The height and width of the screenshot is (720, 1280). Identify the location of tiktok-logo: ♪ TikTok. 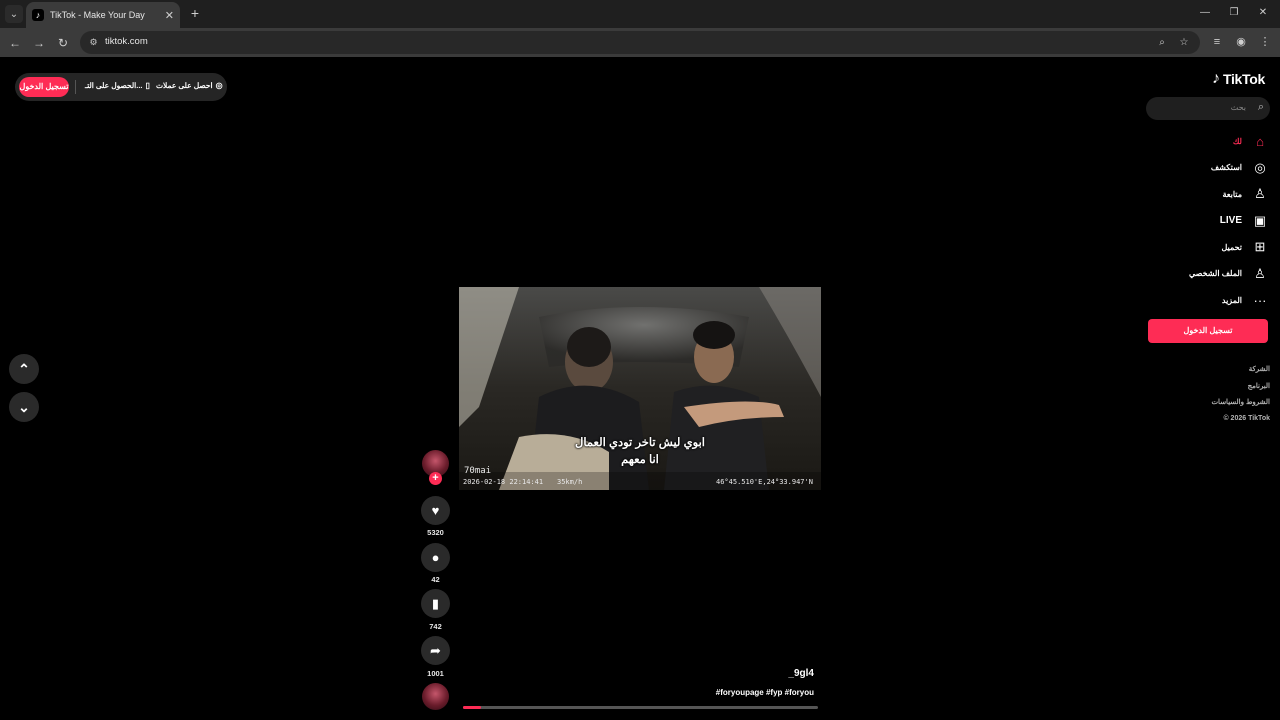
(1238, 79).